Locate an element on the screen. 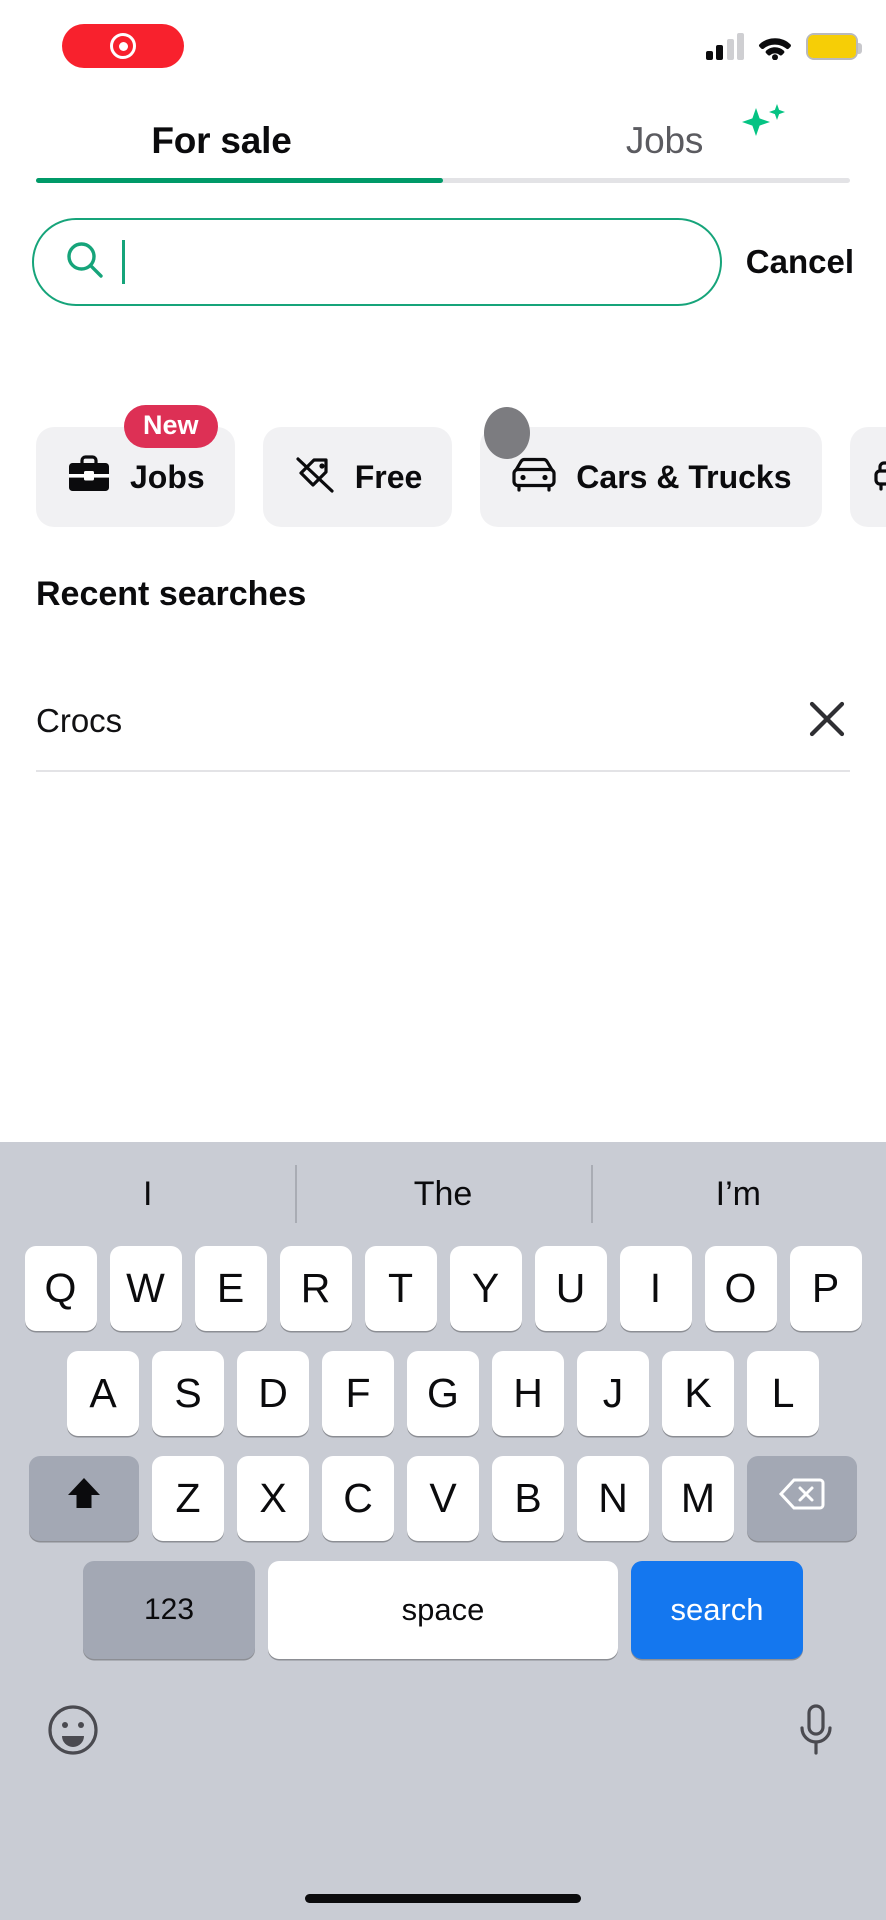  close-icon is located at coordinates (827, 721).